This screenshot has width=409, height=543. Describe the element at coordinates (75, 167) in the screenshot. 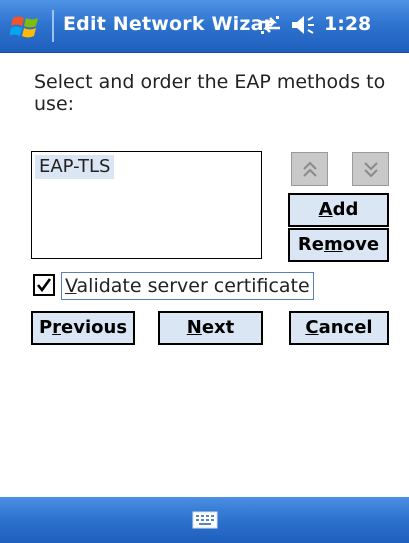

I see `list-item-eap-tls: EAP-TLS` at that location.